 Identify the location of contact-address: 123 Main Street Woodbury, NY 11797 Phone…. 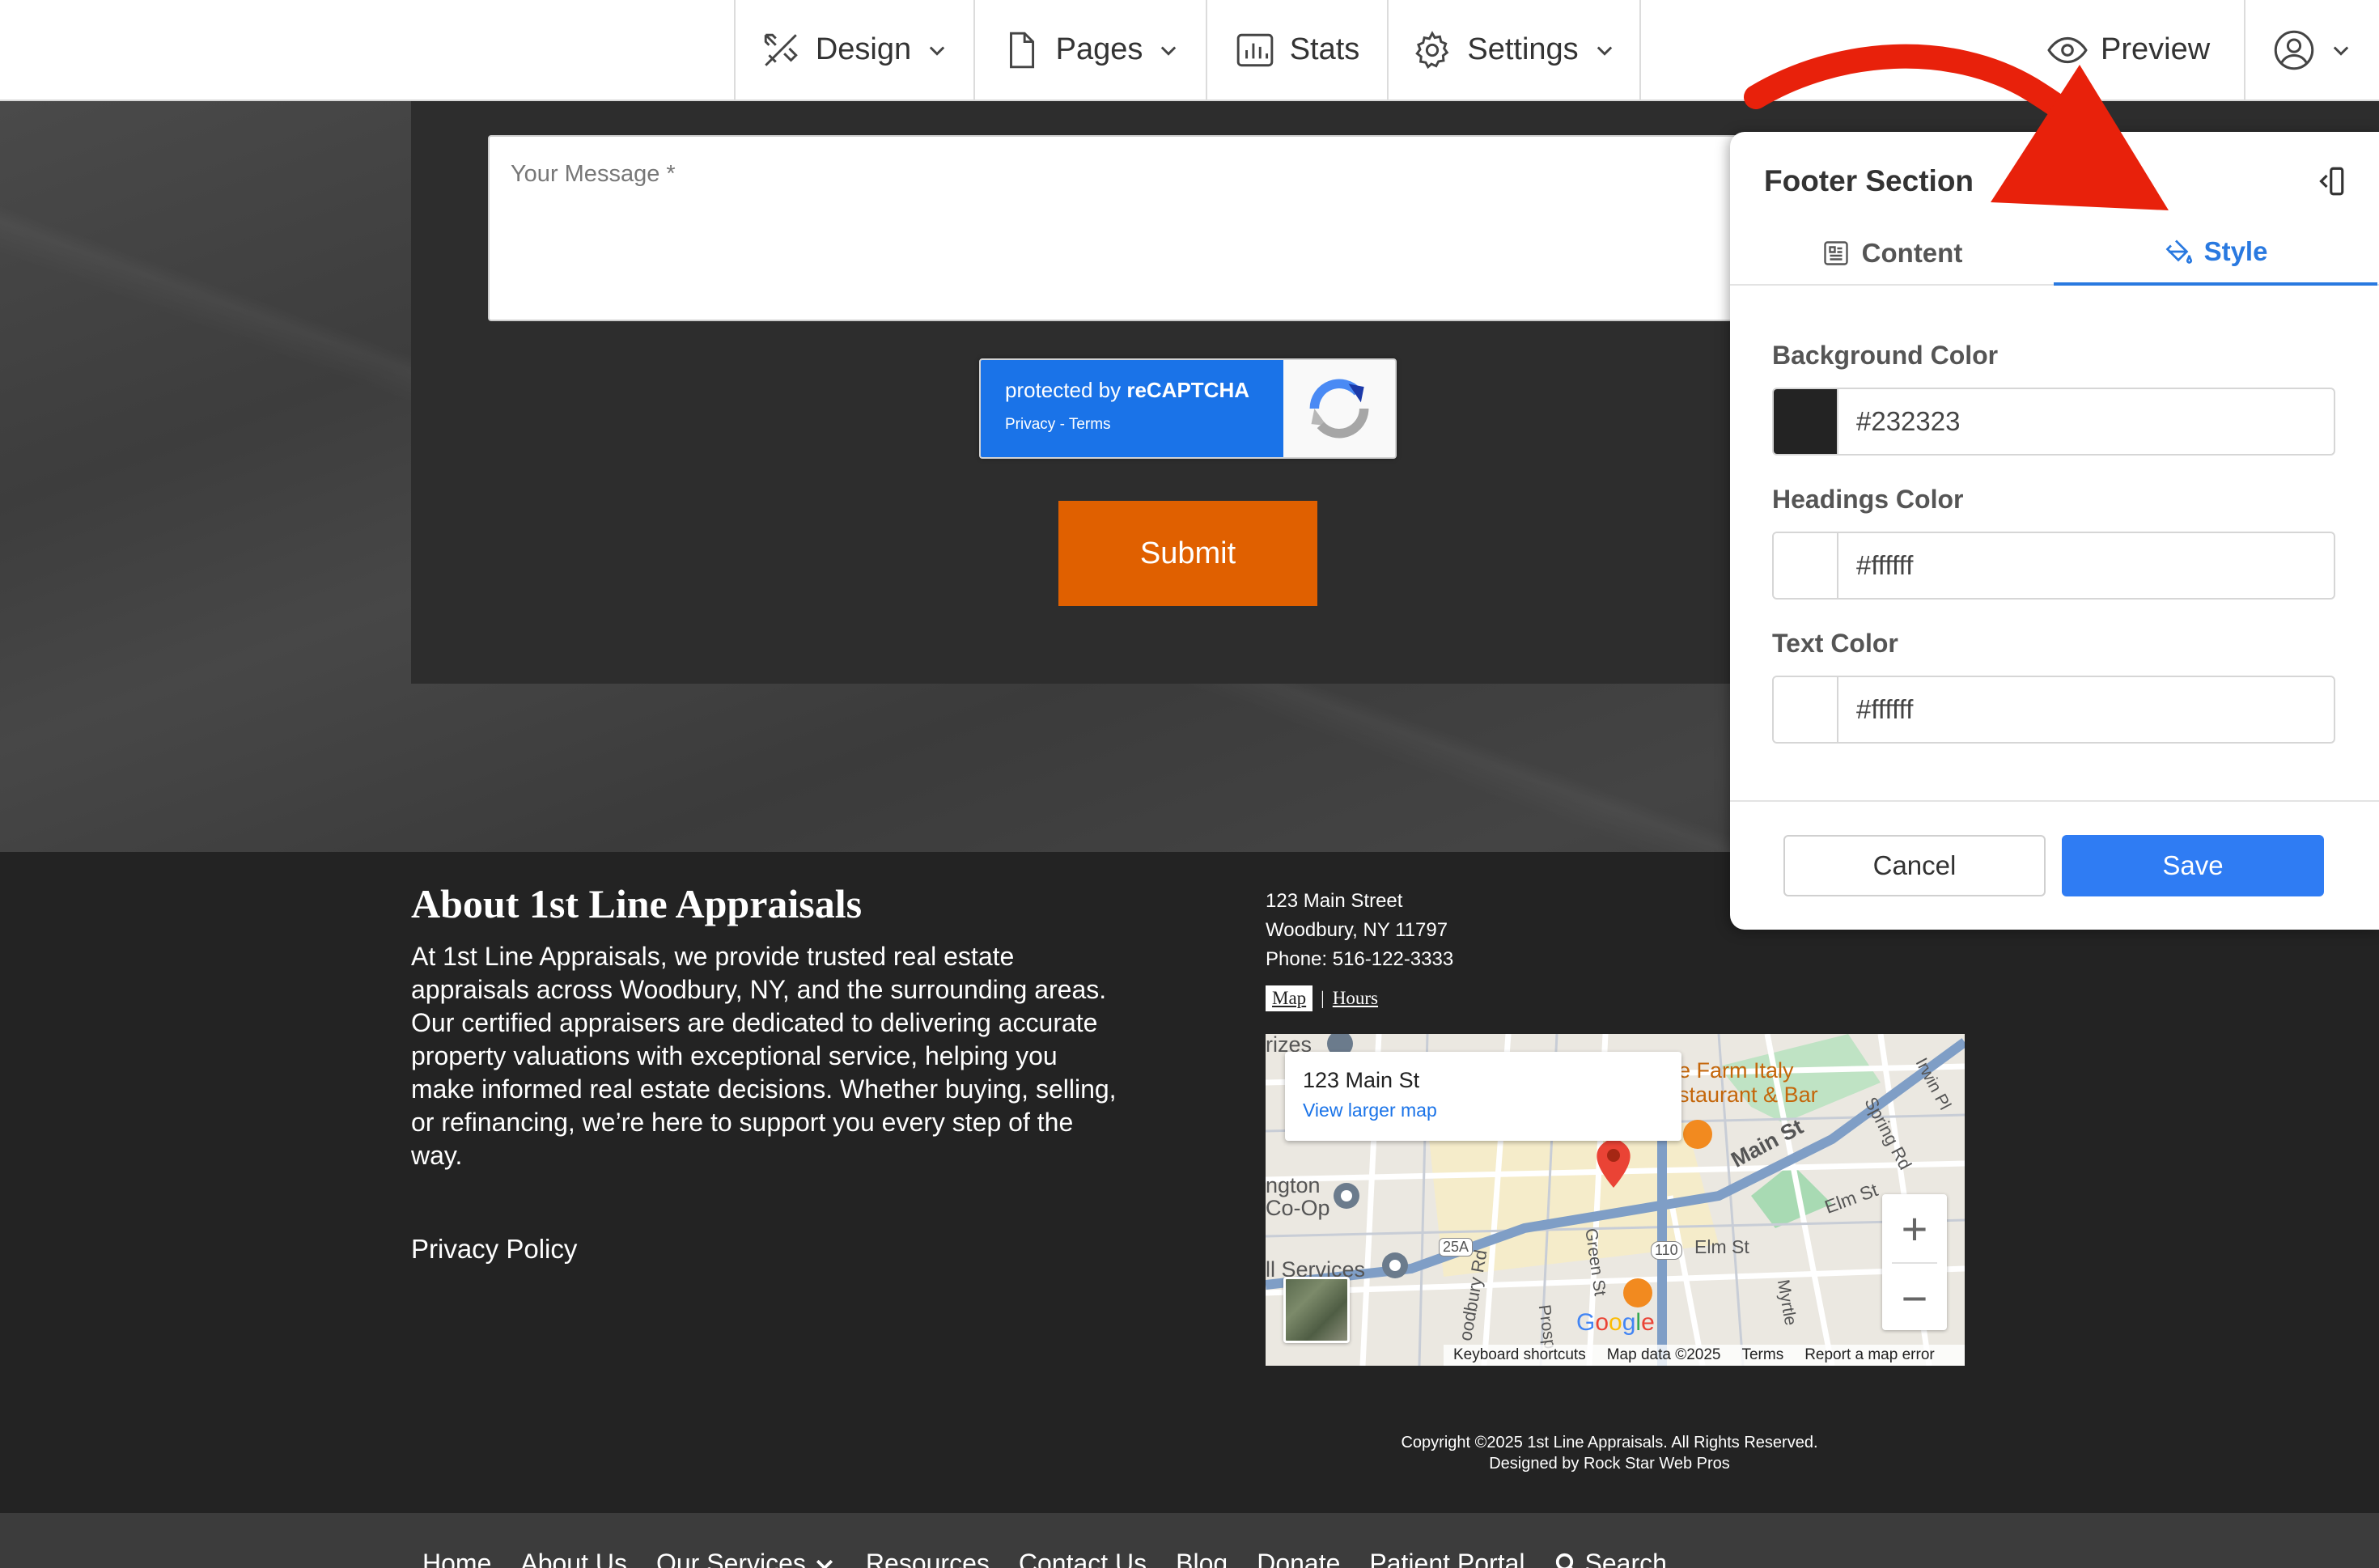
(1359, 930).